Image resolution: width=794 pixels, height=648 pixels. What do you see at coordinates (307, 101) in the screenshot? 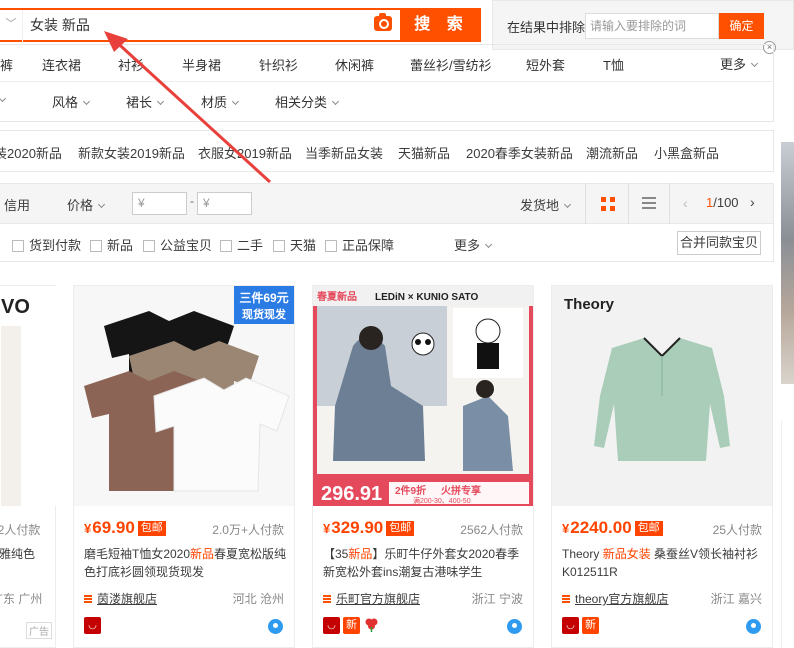
I see `attr-related-dropdown: 相关分类` at bounding box center [307, 101].